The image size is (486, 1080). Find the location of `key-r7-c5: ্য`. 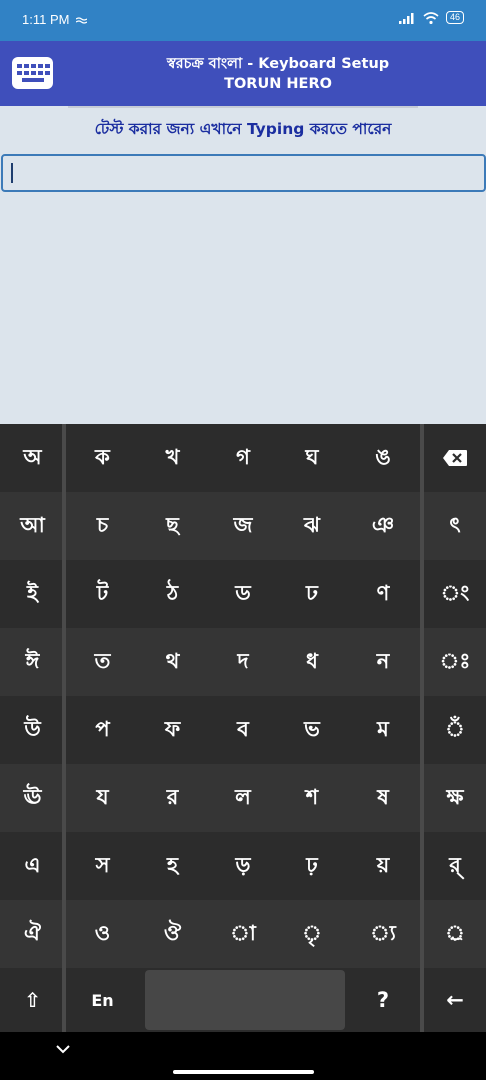

key-r7-c5: ্য is located at coordinates (383, 934).